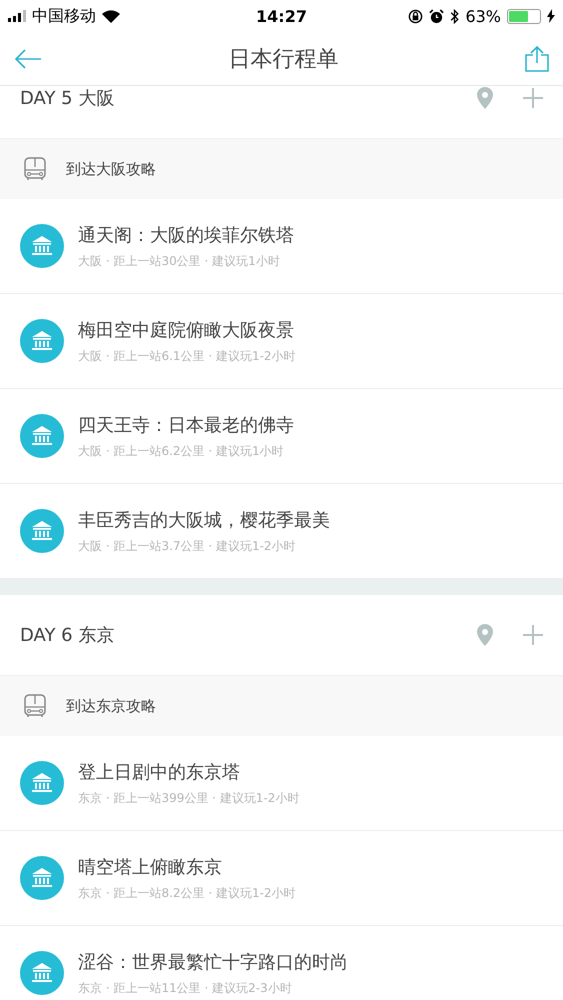 The image size is (563, 1000). Describe the element at coordinates (68, 635) in the screenshot. I see `day-title: DAY 6 东京` at that location.